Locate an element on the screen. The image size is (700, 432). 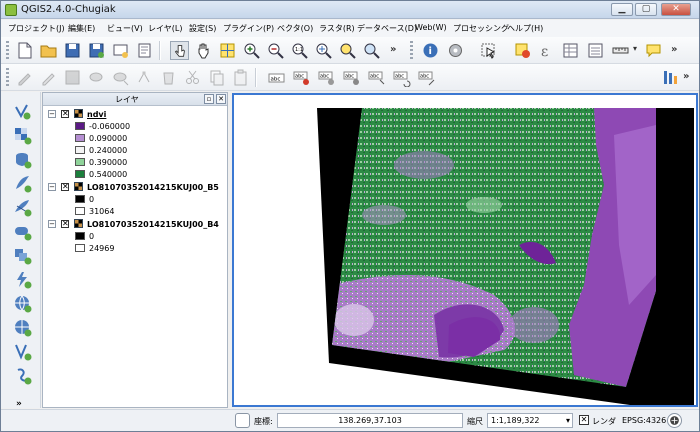
deselect-features-icon is located at coordinates (522, 50).